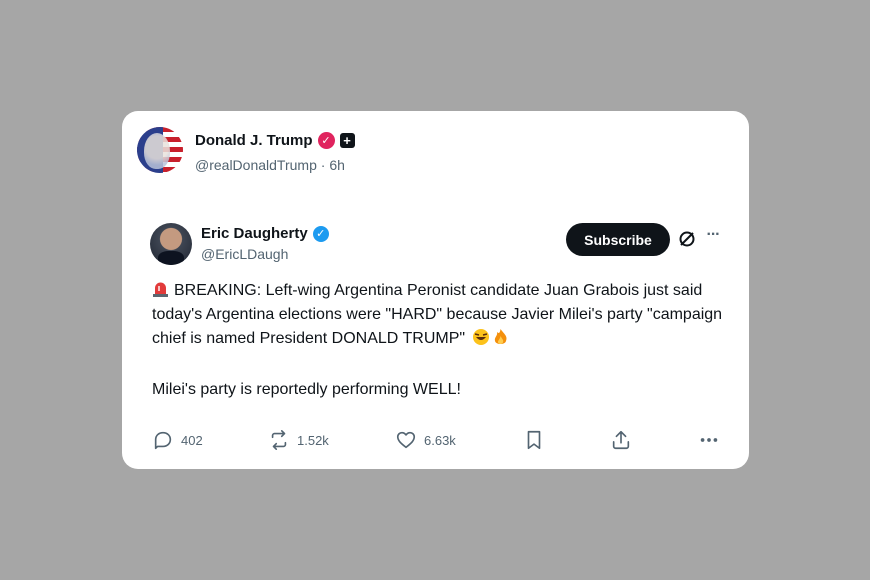  What do you see at coordinates (279, 440) in the screenshot?
I see `repost-icon` at bounding box center [279, 440].